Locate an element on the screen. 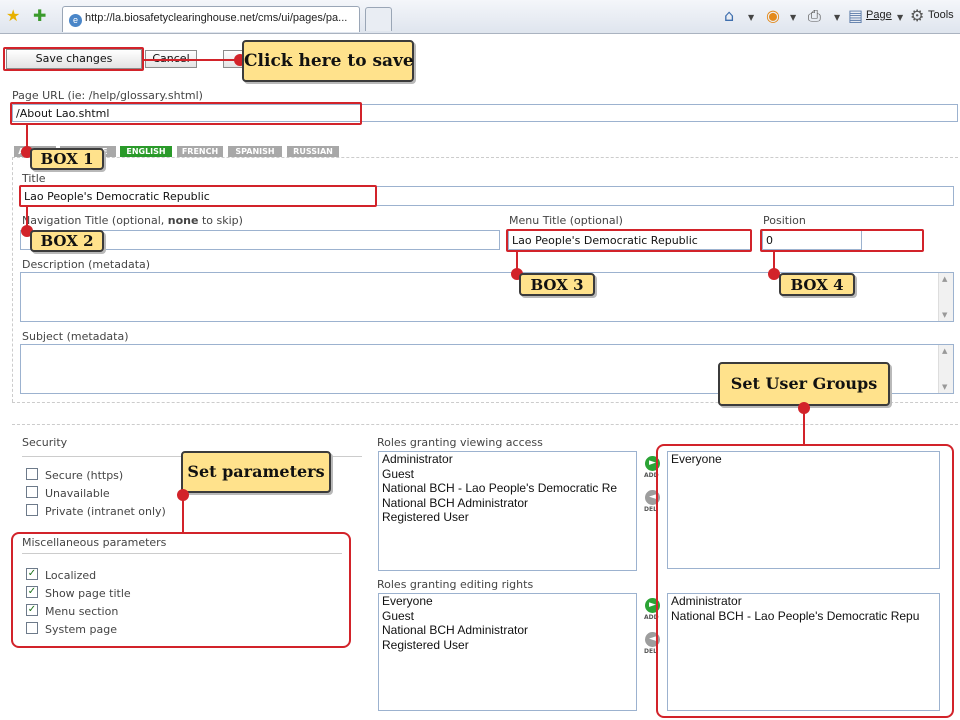 The image size is (960, 720). home-dropdown-icon: ▼ is located at coordinates (751, 17).